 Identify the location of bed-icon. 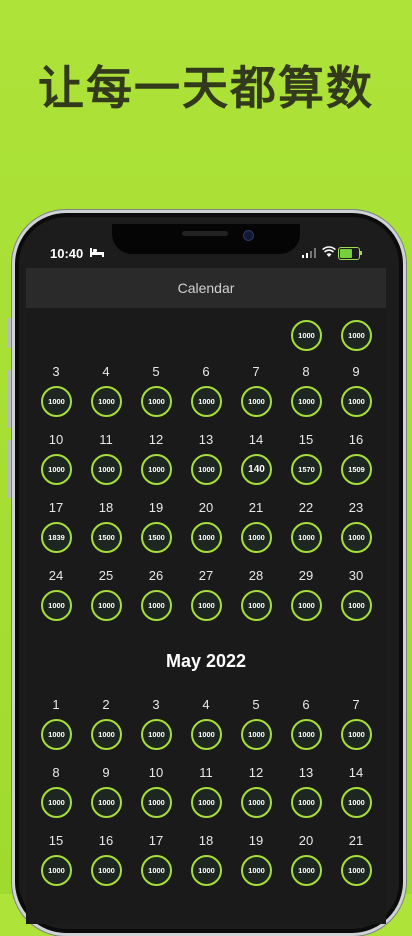
(97, 252).